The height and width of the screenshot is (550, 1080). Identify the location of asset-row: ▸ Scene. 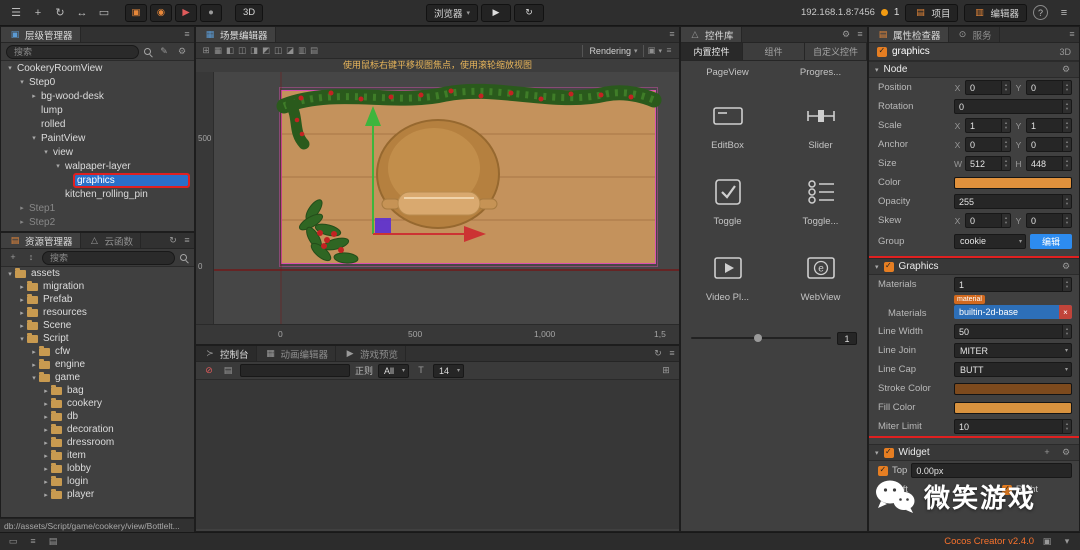
(97, 325).